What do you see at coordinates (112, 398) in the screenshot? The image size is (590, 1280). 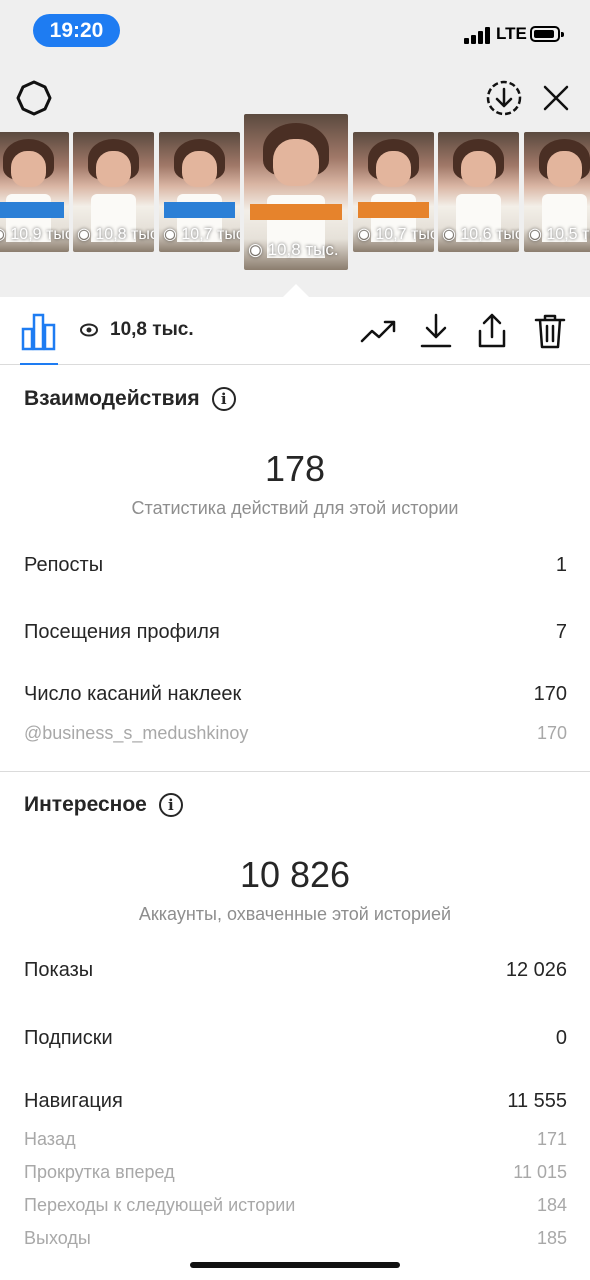 I see `interactions-title-text: Взаимодействия` at bounding box center [112, 398].